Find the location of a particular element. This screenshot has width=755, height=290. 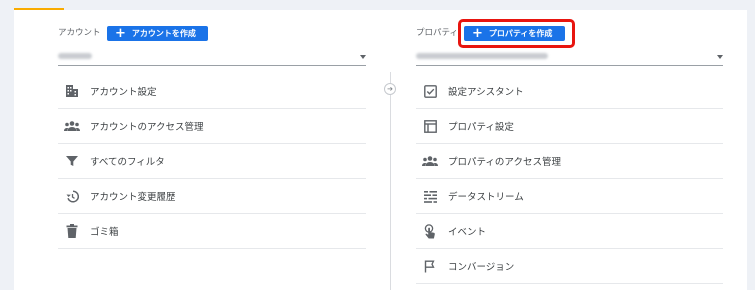

property-section-label: プロパティ is located at coordinates (437, 33).